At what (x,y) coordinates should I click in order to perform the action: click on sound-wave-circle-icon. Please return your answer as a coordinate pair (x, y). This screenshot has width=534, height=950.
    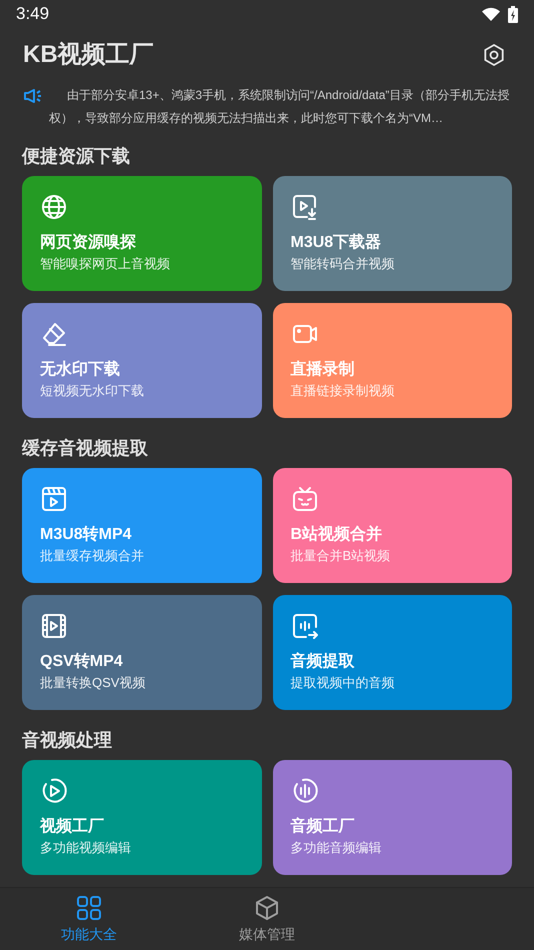
    Looking at the image, I should click on (304, 791).